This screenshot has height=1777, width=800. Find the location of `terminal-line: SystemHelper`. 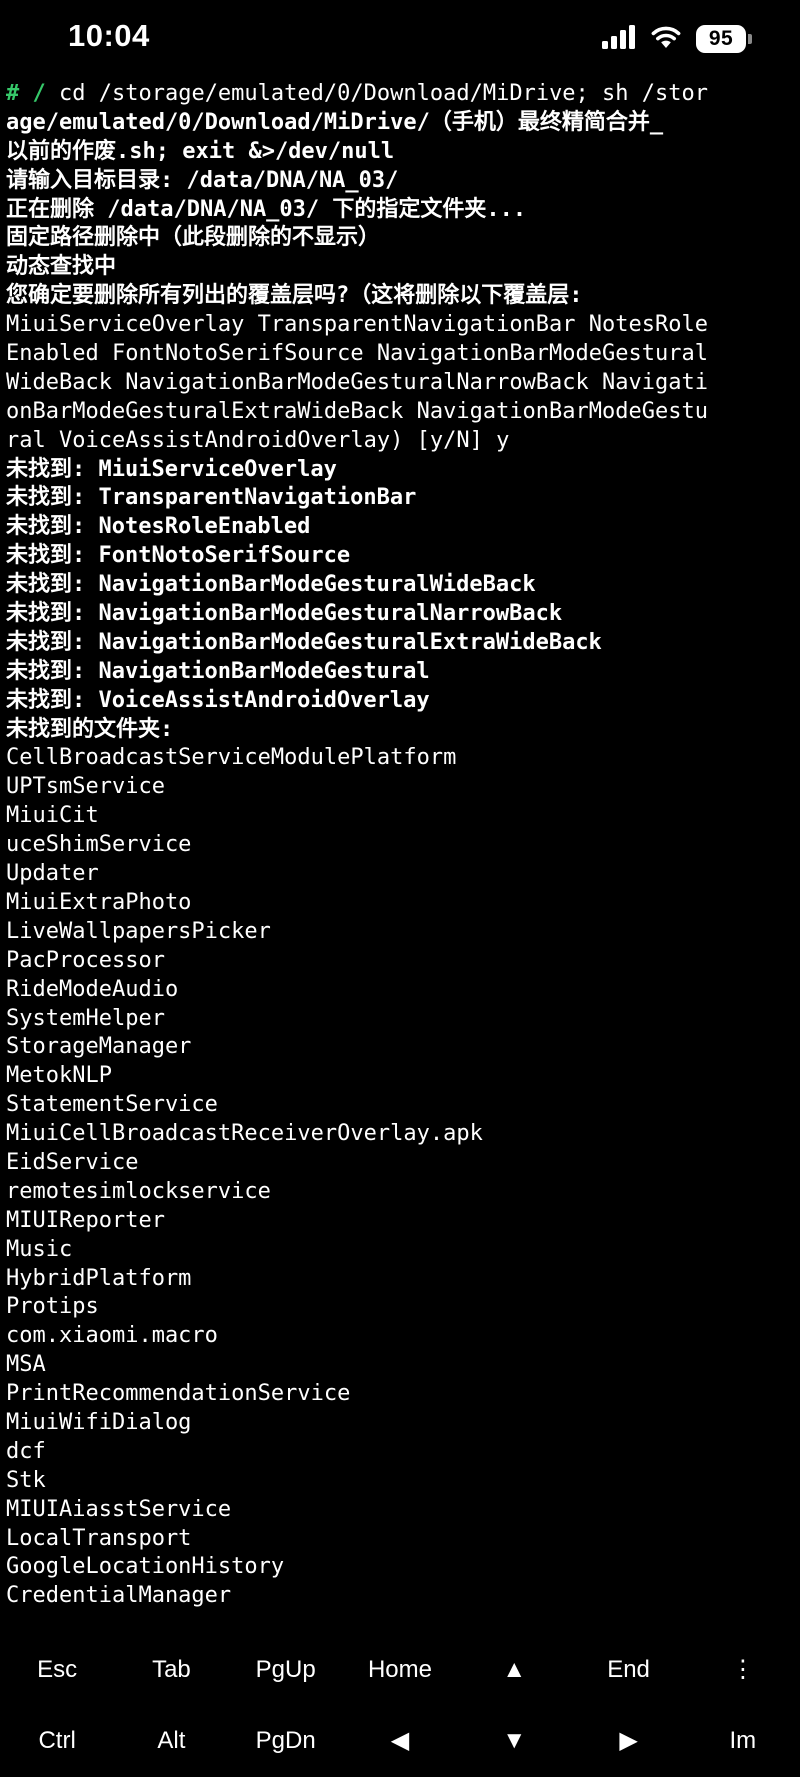

terminal-line: SystemHelper is located at coordinates (85, 1018).